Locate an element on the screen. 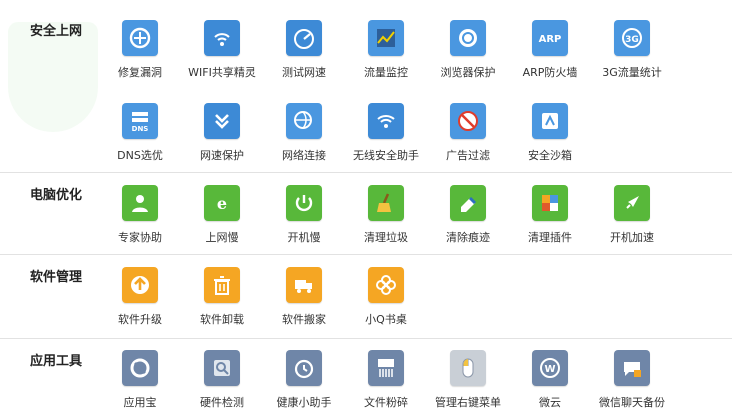 This screenshot has width=732, height=420. tool-tile: 流量监控 is located at coordinates (386, 55).